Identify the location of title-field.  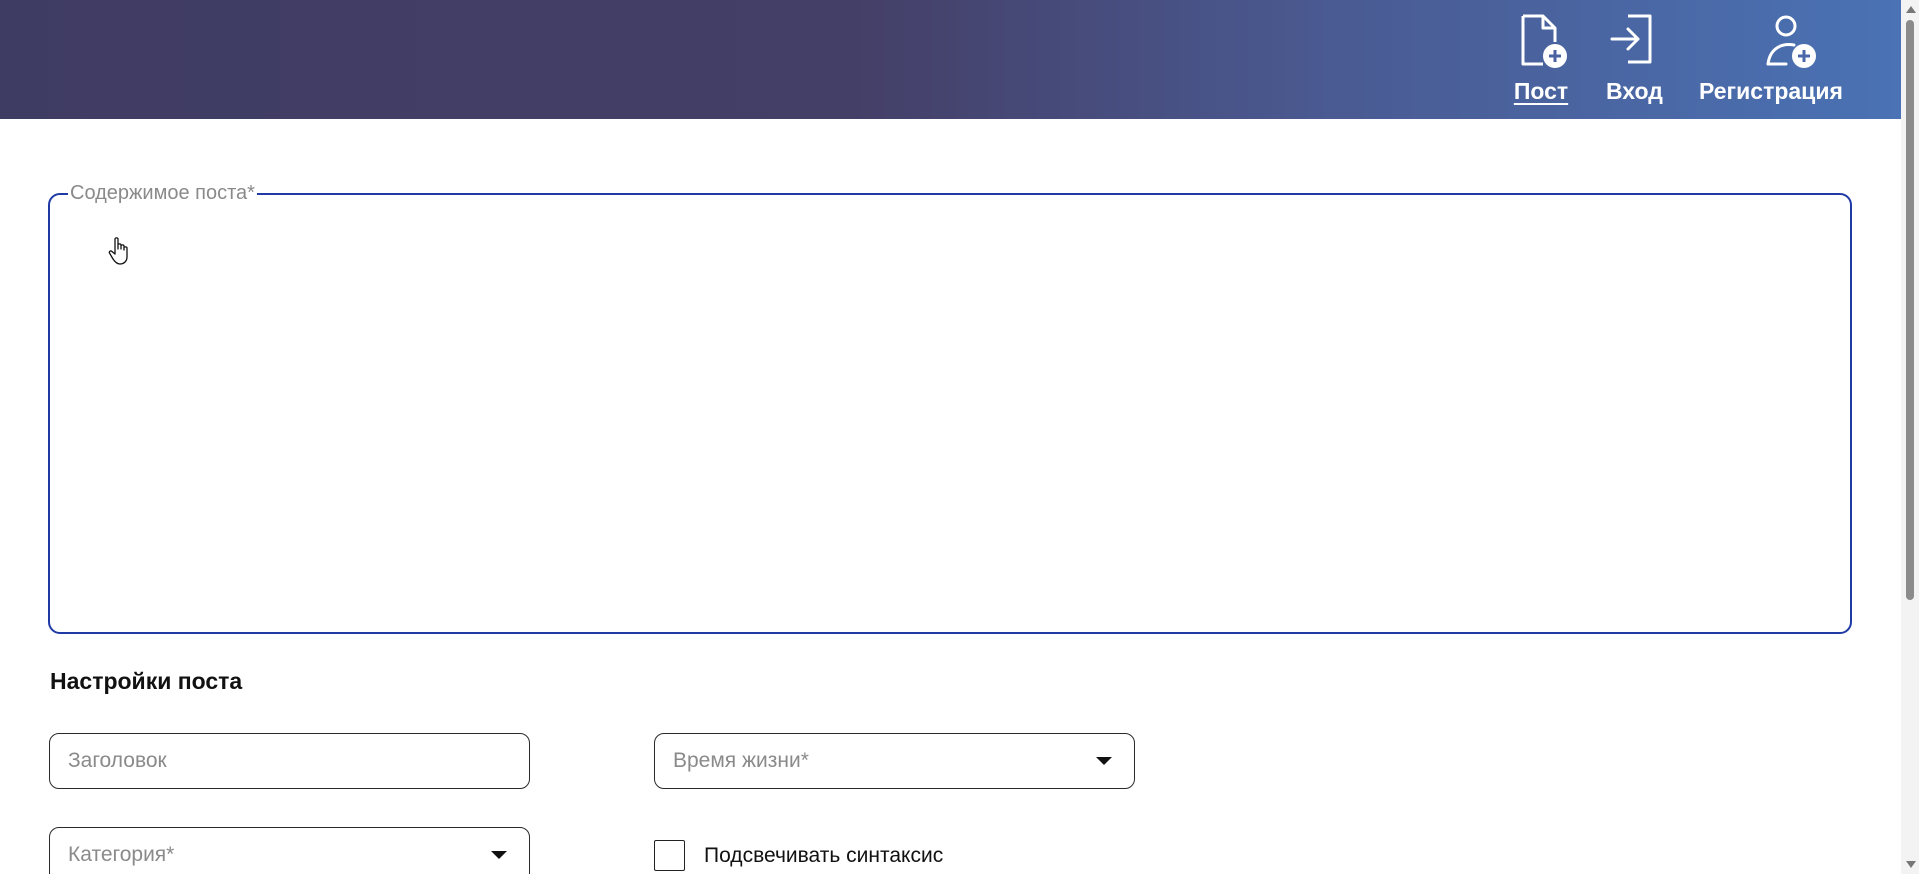
(289, 761).